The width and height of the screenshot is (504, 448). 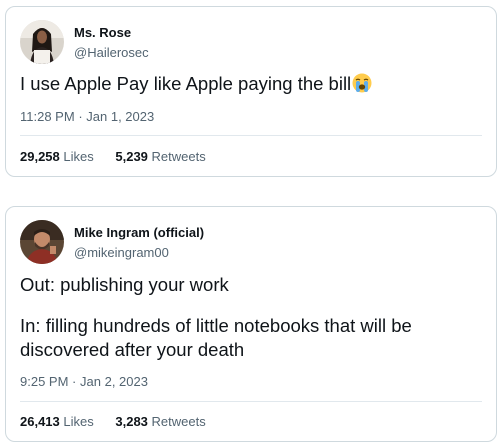 I want to click on tweet-time: 9:25 PM, so click(x=44, y=381).